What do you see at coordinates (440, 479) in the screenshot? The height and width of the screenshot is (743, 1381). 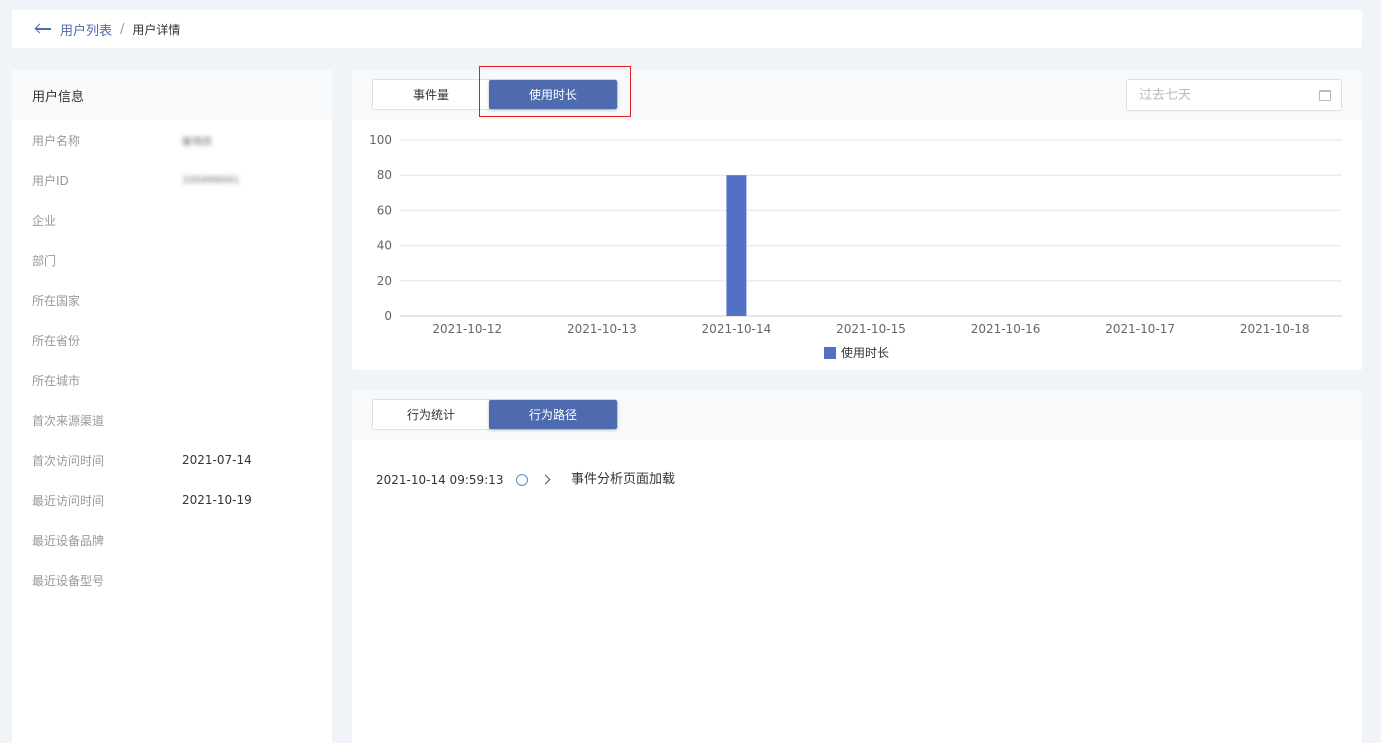 I see `path-item-time: 2021-10-14 09:59:13` at bounding box center [440, 479].